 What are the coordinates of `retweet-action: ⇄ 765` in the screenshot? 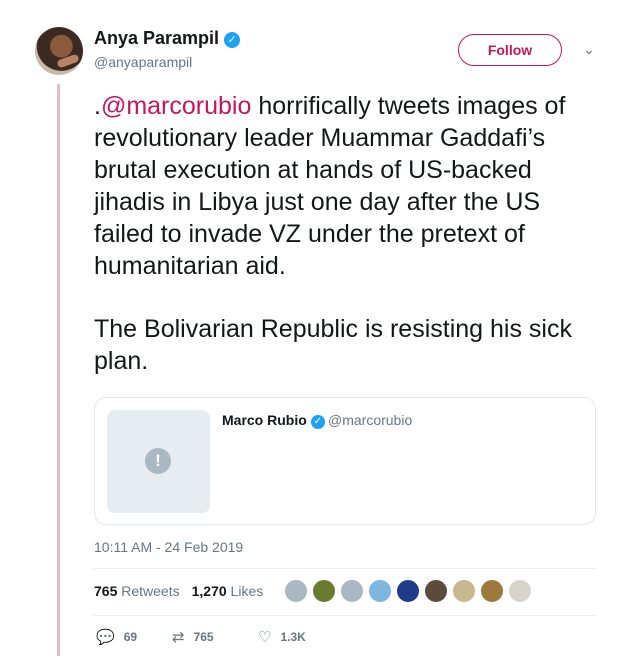 It's located at (193, 637).